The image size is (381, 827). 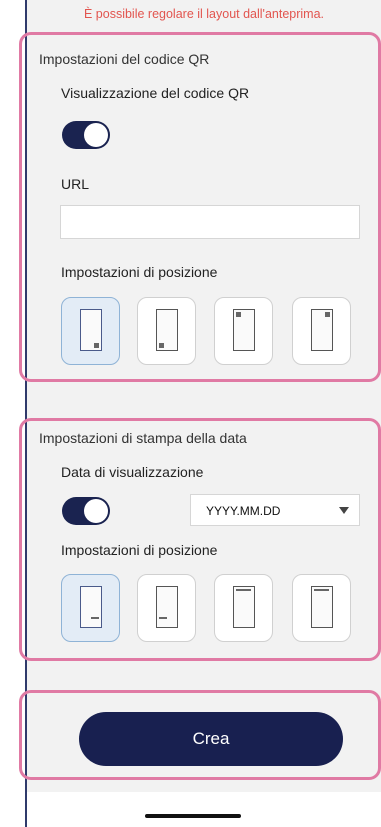 What do you see at coordinates (193, 816) in the screenshot?
I see `home-indicator` at bounding box center [193, 816].